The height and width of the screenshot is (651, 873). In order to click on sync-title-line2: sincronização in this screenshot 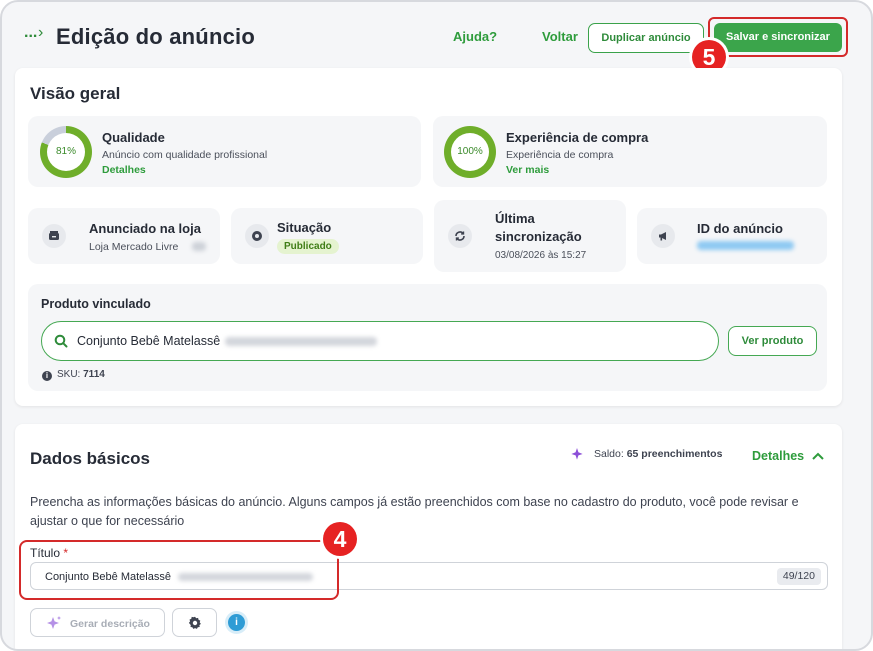, I will do `click(538, 236)`.